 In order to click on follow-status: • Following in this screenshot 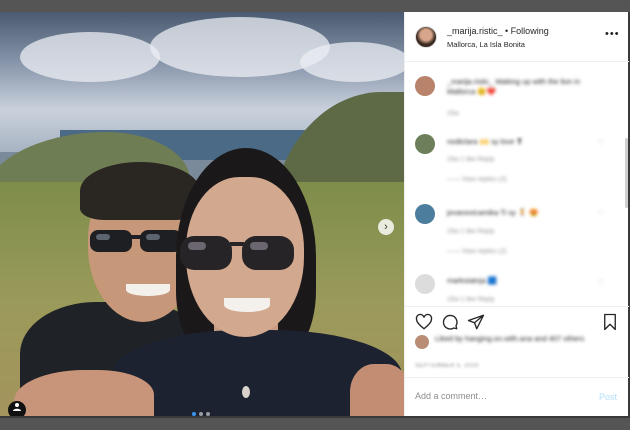, I will do `click(527, 31)`.